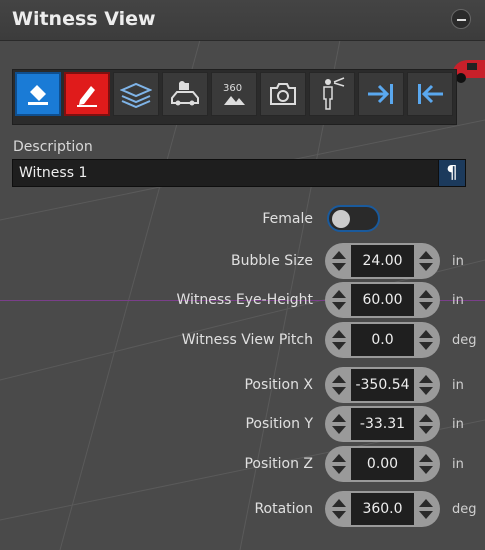 The height and width of the screenshot is (550, 485). I want to click on field-label: Witness View Pitch, so click(247, 340).